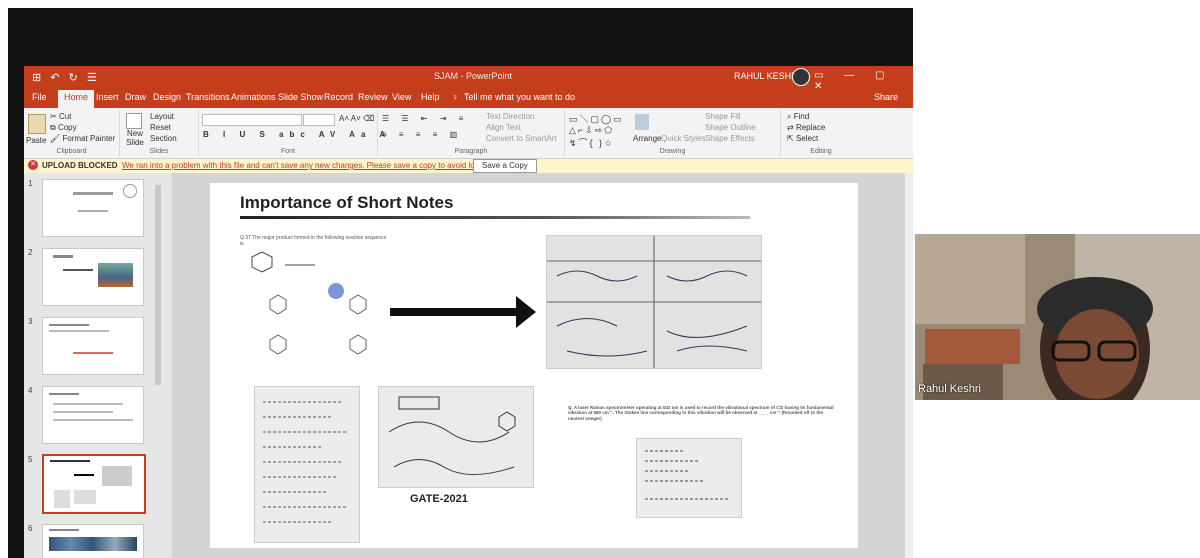 The width and height of the screenshot is (1200, 558). I want to click on format-painter-button: 🖌 Format Painter, so click(82, 138).